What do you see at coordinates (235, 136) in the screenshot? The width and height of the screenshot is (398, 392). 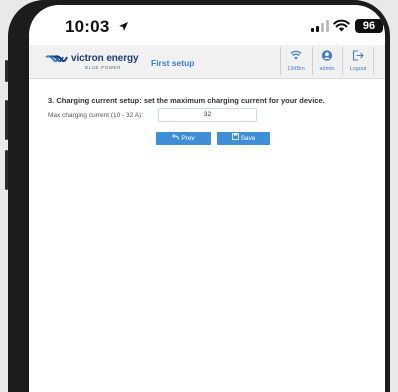 I see `floppy-disk-icon` at bounding box center [235, 136].